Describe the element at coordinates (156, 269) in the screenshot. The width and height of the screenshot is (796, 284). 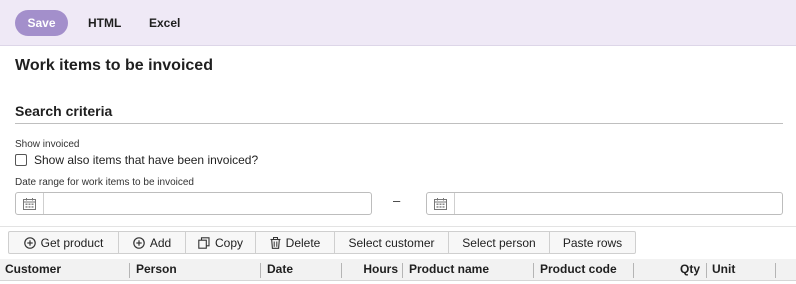
I see `column-header-person: Person` at that location.